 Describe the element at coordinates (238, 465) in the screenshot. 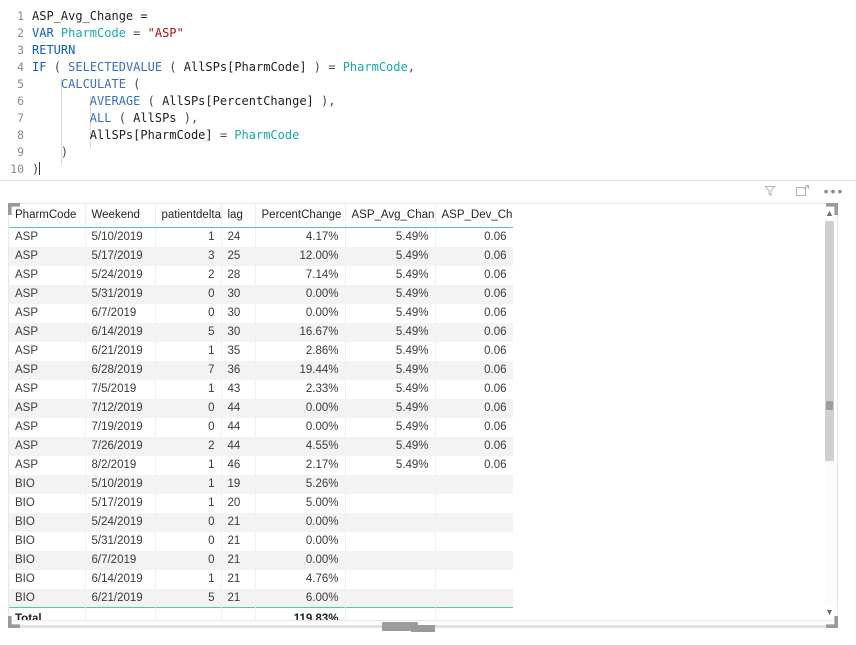

I see `cell-lag: 46` at that location.